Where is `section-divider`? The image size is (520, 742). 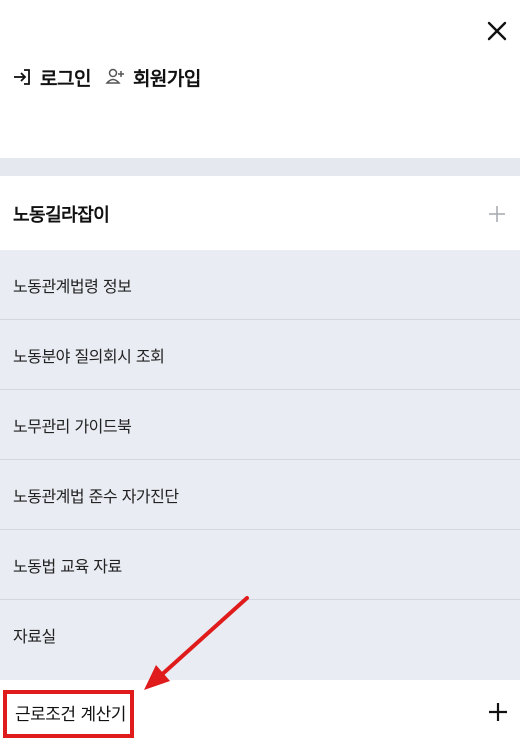
section-divider is located at coordinates (260, 167).